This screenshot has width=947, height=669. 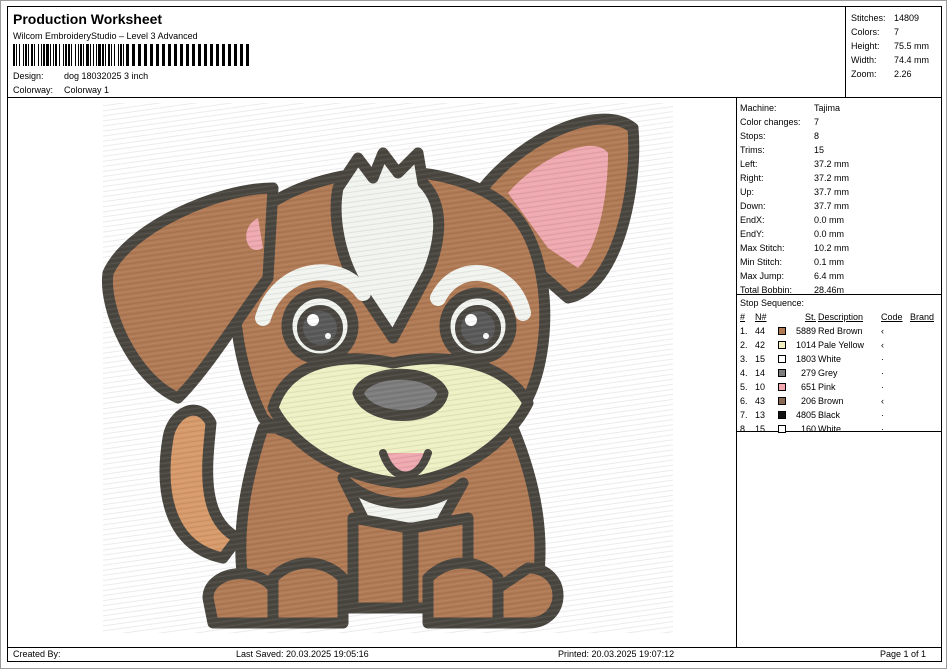 I want to click on col-code-header: Code, so click(x=892, y=317).